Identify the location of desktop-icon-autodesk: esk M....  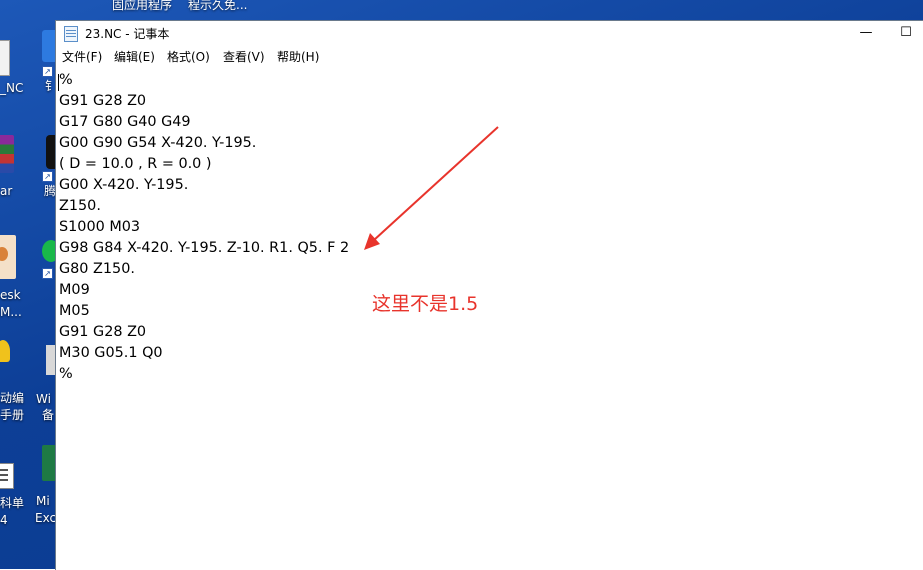
(11, 280).